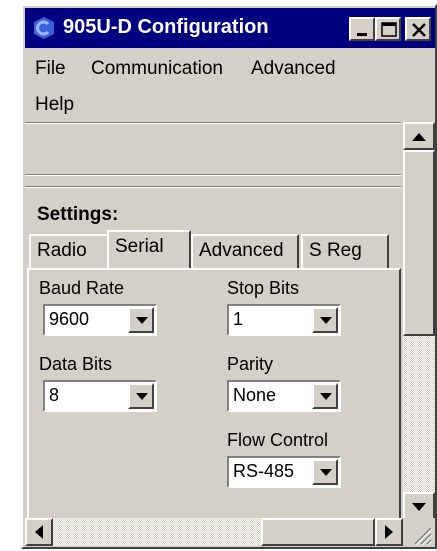 Image resolution: width=437 pixels, height=551 pixels. Describe the element at coordinates (278, 440) in the screenshot. I see `flow-control-label: Flow Control` at that location.